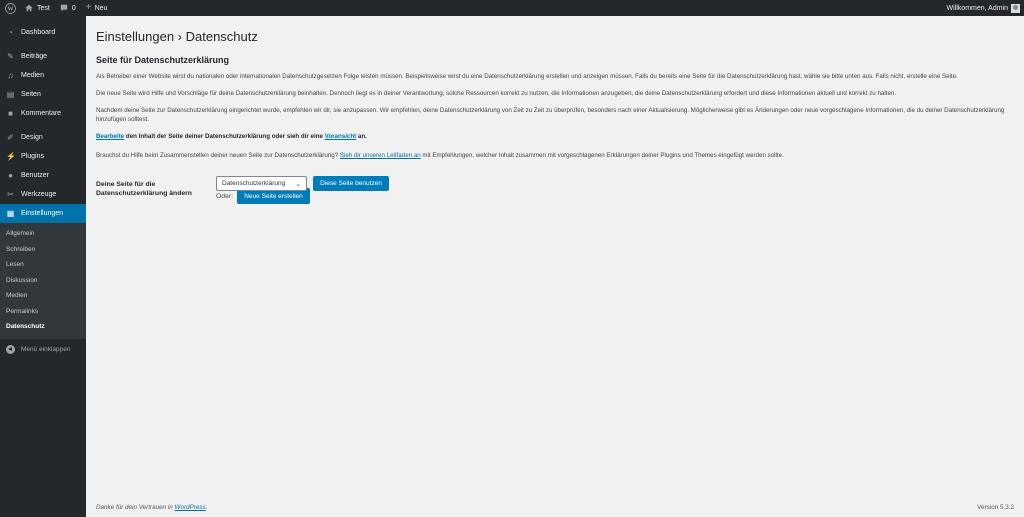 This screenshot has height=517, width=1024. I want to click on pages-icon: ▤, so click(10, 94).